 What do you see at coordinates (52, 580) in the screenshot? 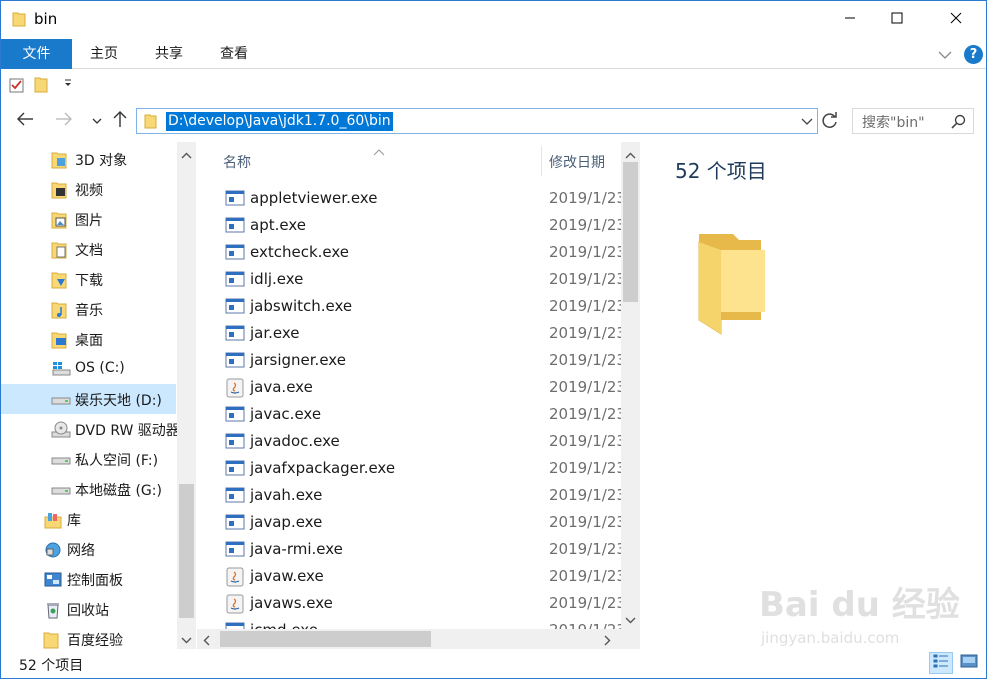
I see `control-panel-icon` at bounding box center [52, 580].